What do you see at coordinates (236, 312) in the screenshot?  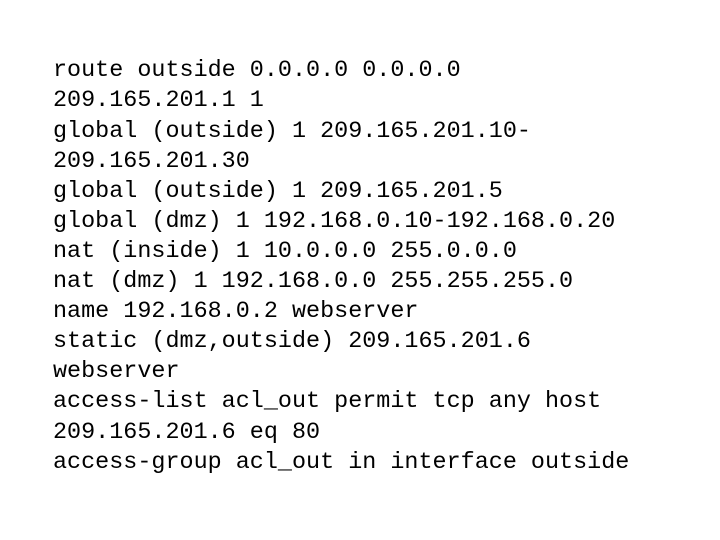 I see `config-line: name 192.168.0.2 webserver` at bounding box center [236, 312].